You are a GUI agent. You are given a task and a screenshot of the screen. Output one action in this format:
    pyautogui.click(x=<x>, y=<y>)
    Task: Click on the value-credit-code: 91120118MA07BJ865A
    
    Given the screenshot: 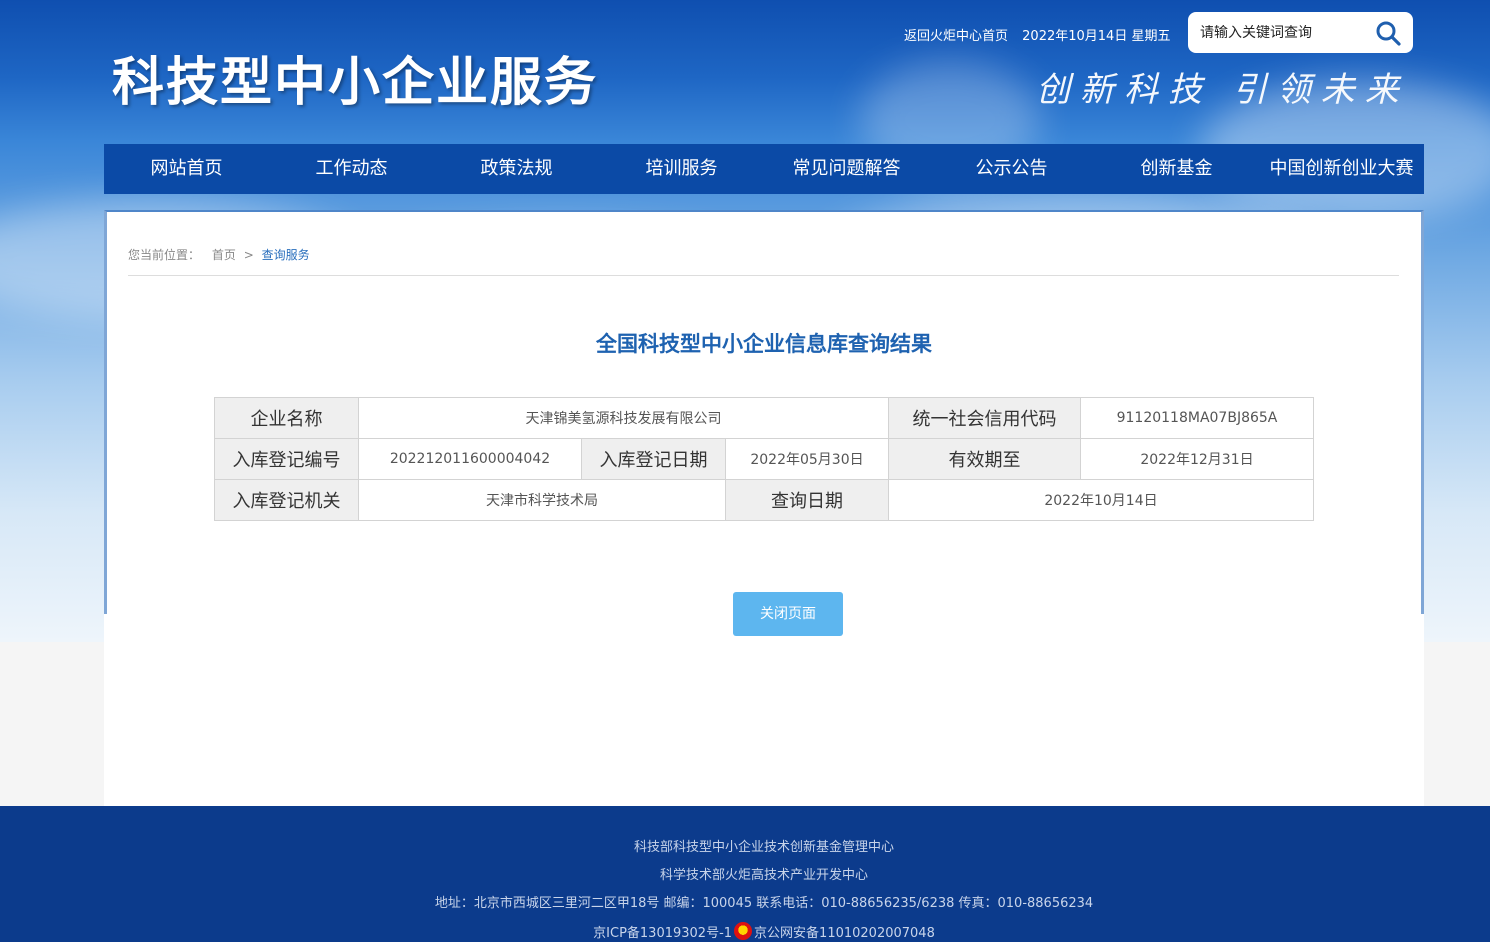 What is the action you would take?
    pyautogui.click(x=1197, y=418)
    